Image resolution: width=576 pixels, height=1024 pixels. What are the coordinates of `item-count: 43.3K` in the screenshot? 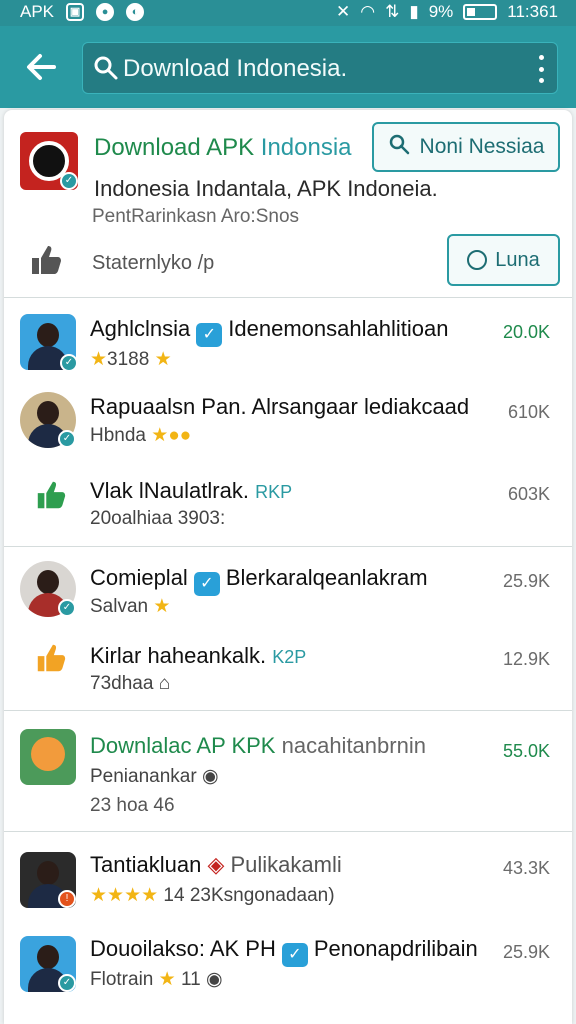 It's located at (526, 868).